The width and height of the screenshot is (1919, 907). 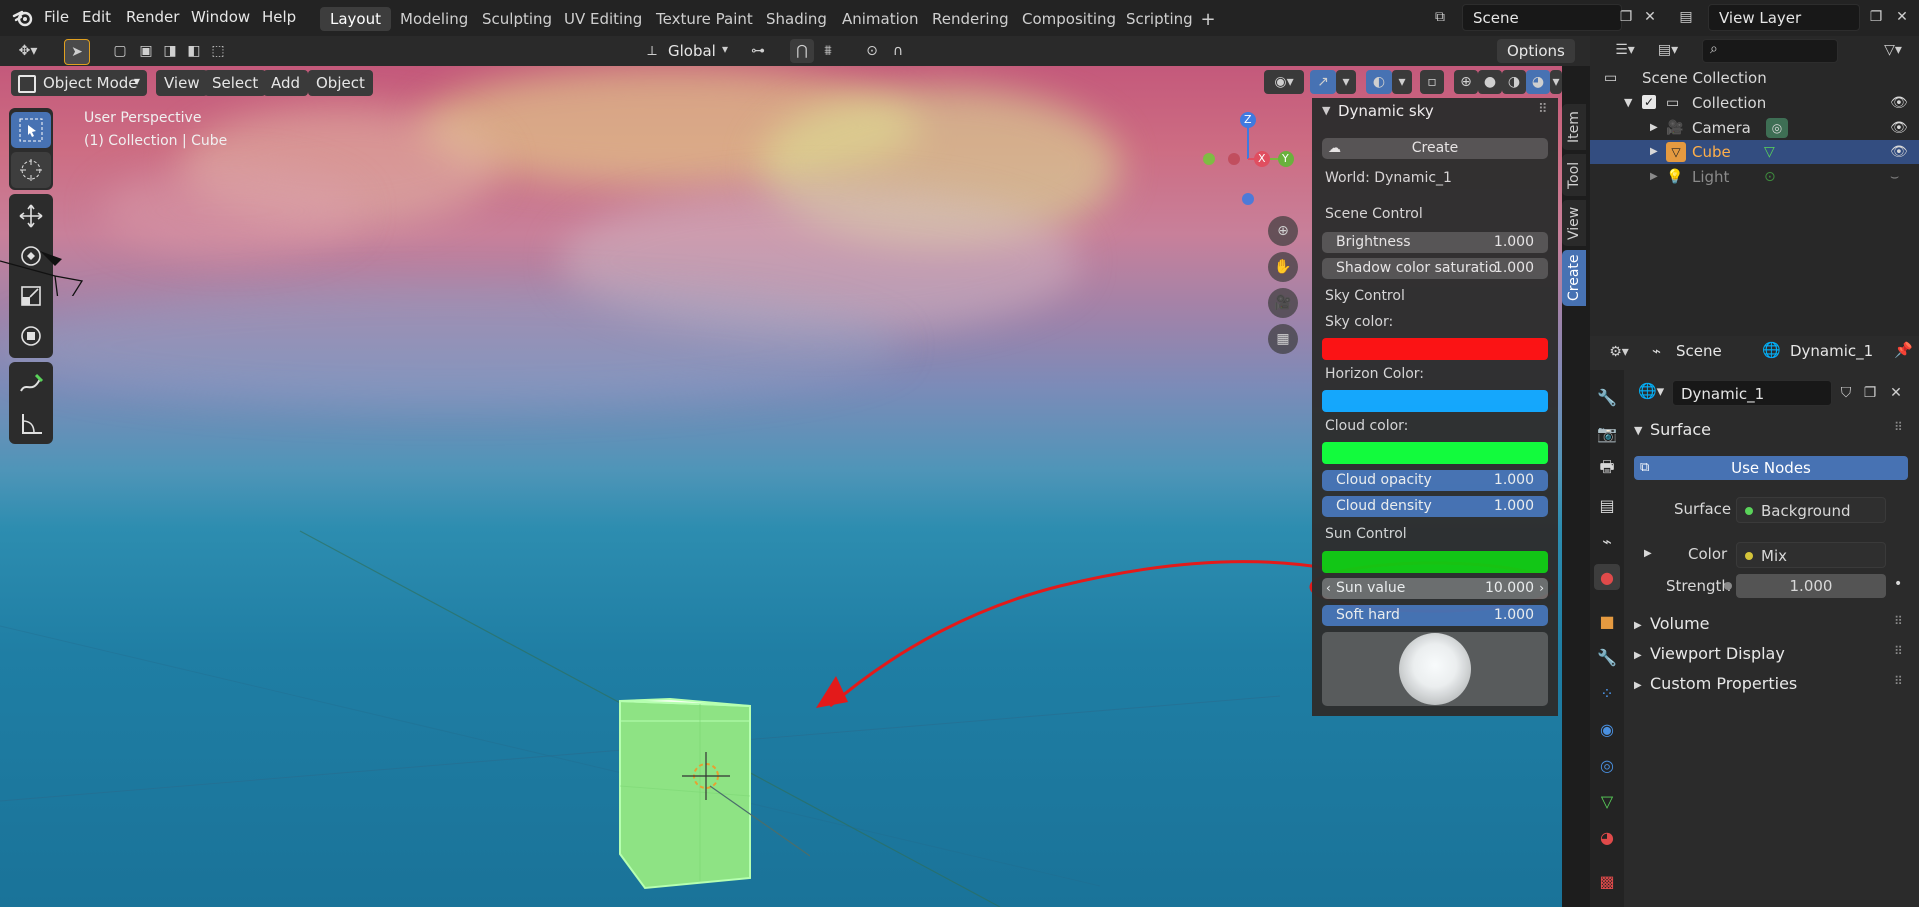 What do you see at coordinates (1607, 729) in the screenshot?
I see `physics-tab-icon: ◉` at bounding box center [1607, 729].